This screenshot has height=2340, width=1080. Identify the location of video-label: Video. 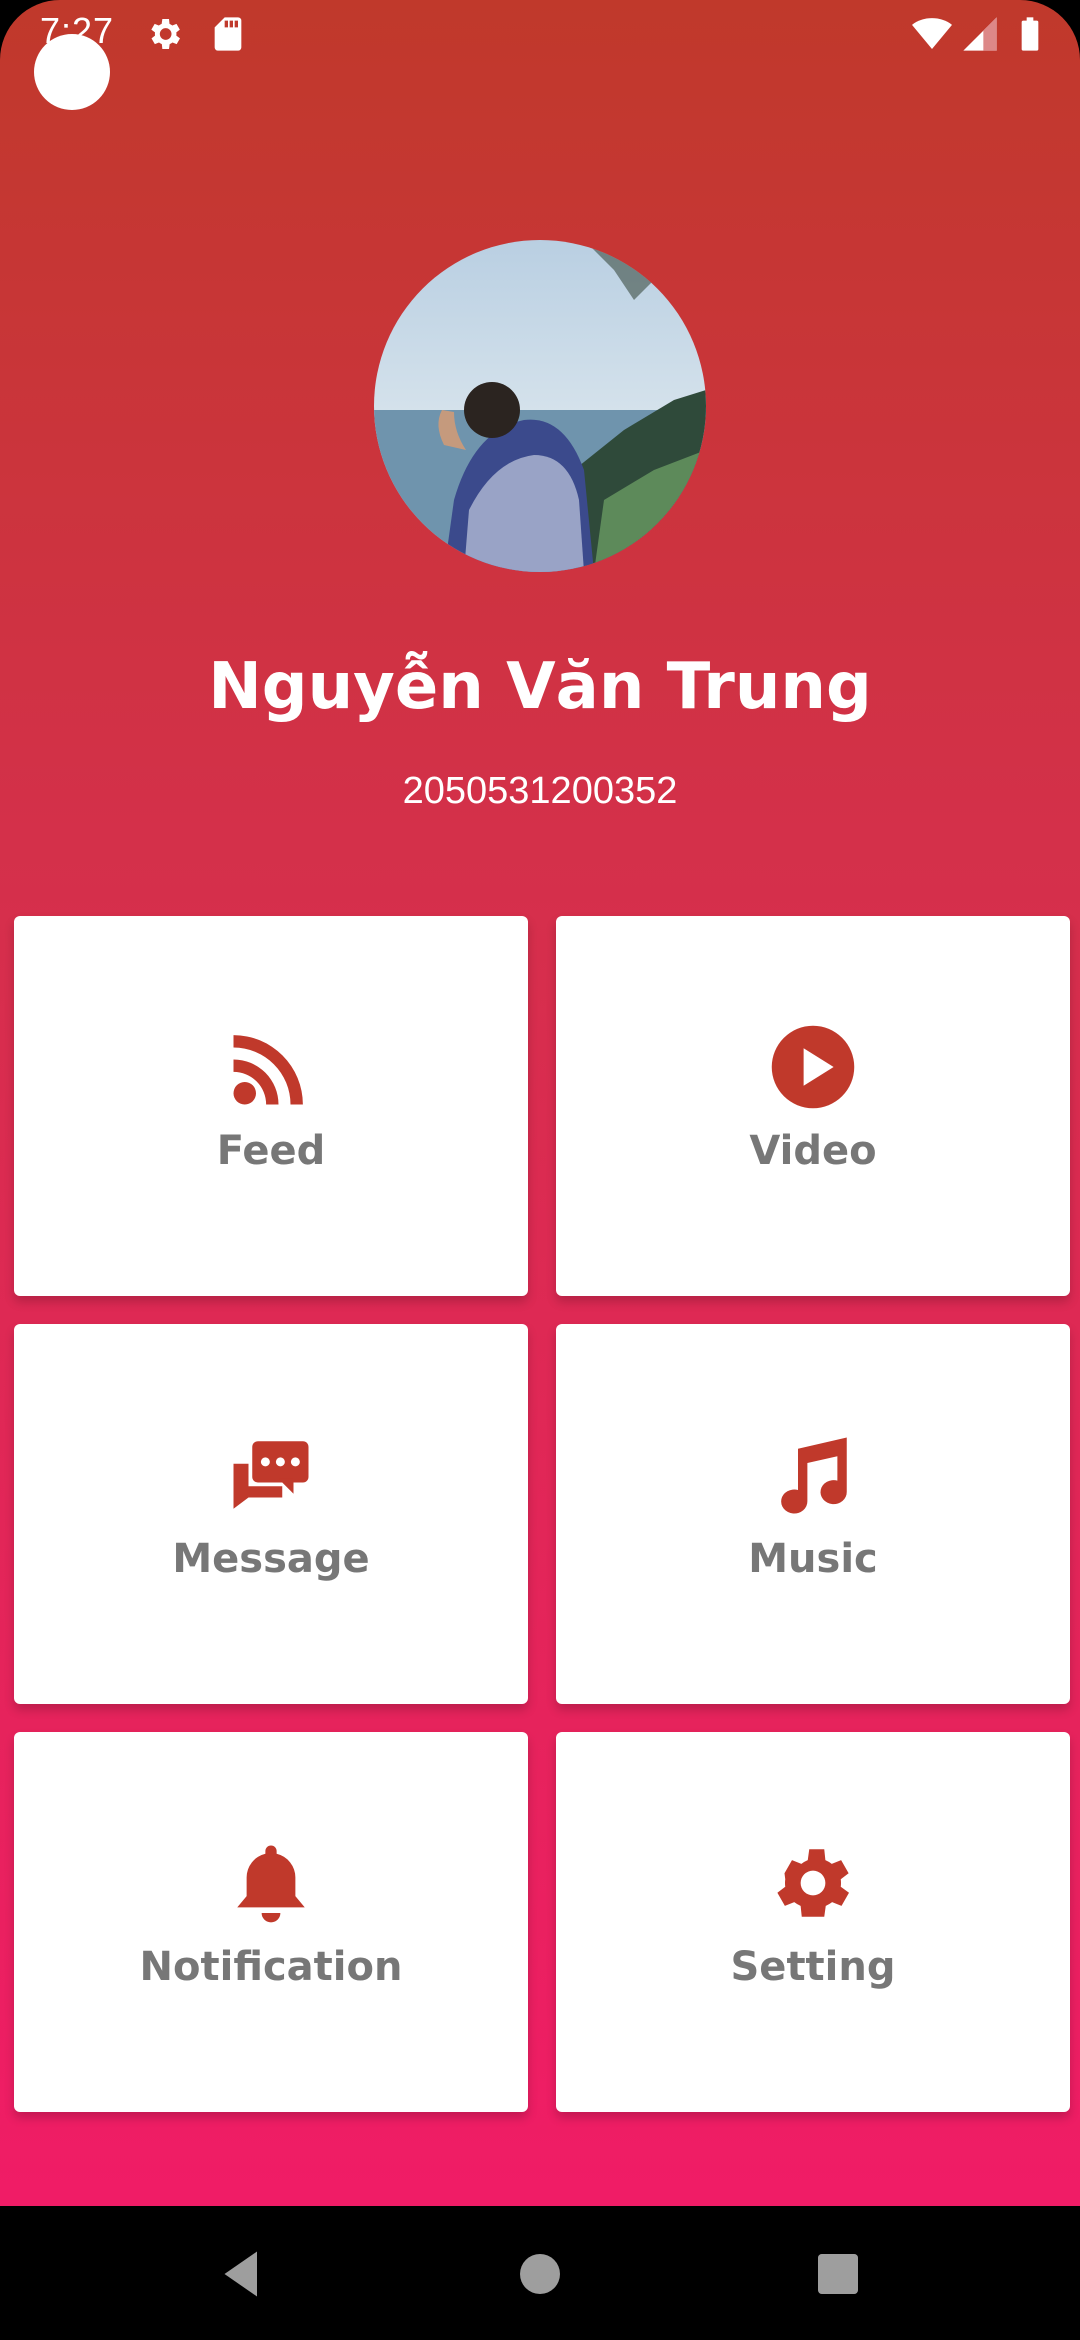
(813, 1151).